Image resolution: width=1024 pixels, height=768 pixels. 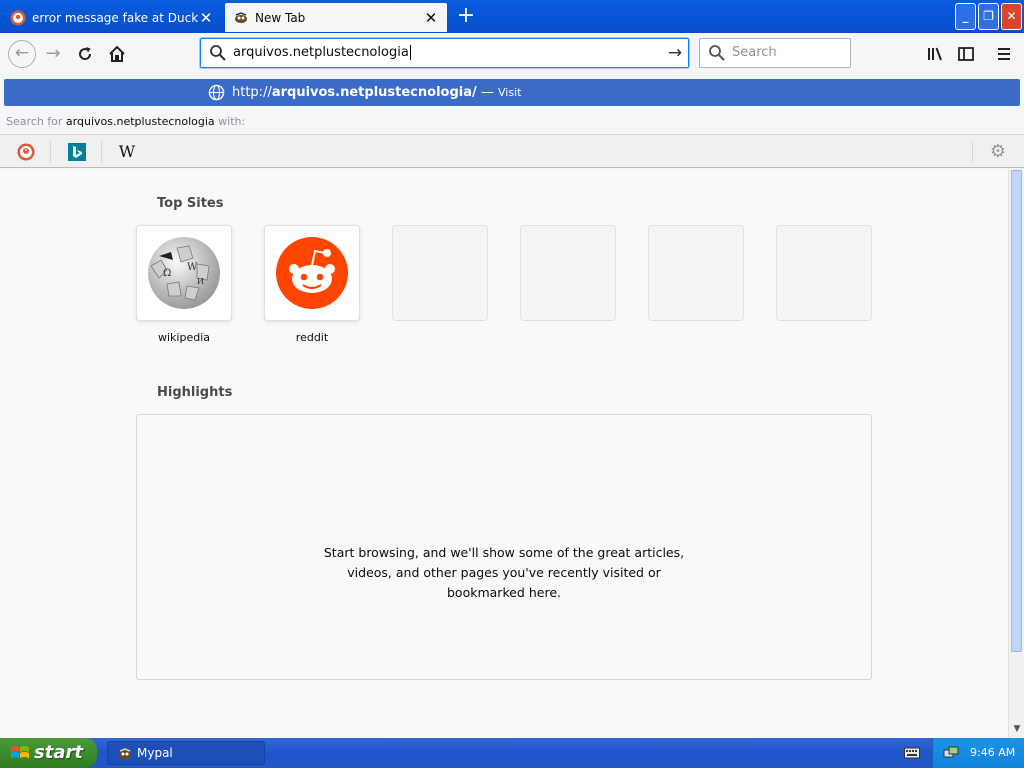 What do you see at coordinates (504, 592) in the screenshot?
I see `highlights-message-line: bookmarked here.` at bounding box center [504, 592].